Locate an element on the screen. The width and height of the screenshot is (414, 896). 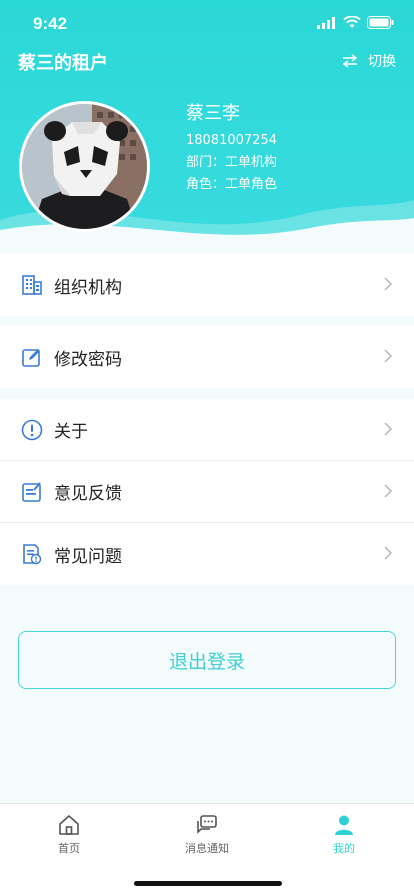
menu-item-password: 修改密码 is located at coordinates (207, 357).